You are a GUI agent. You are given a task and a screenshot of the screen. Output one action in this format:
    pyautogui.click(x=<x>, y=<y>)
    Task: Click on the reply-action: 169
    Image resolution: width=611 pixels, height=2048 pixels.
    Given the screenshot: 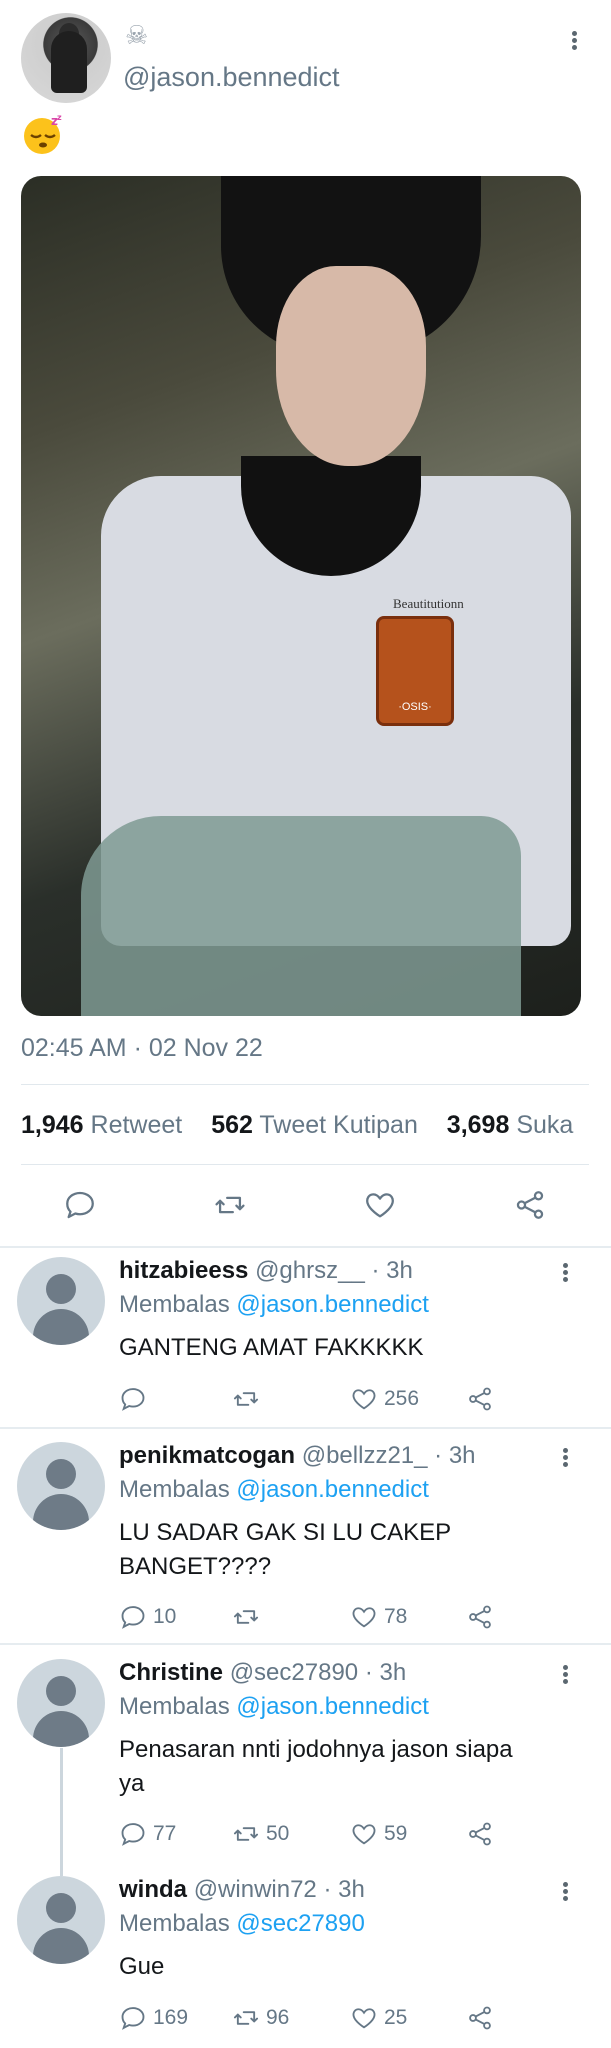 What is the action you would take?
    pyautogui.click(x=153, y=2018)
    